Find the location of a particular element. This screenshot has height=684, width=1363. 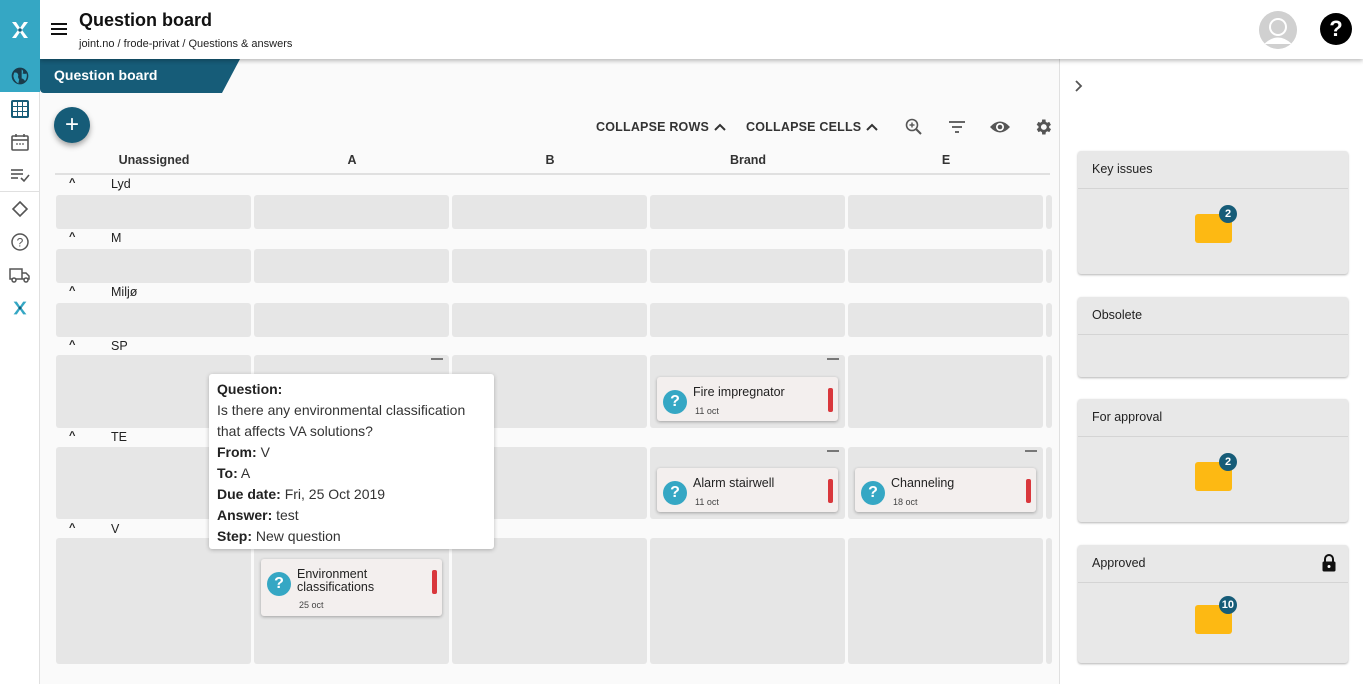

panel-for-approval: For approval 2 is located at coordinates (1213, 460).